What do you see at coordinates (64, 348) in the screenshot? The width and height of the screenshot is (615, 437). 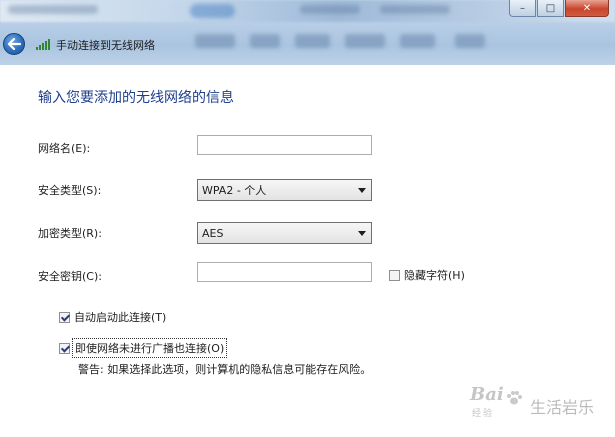 I see `connect-hidden-checkbox` at bounding box center [64, 348].